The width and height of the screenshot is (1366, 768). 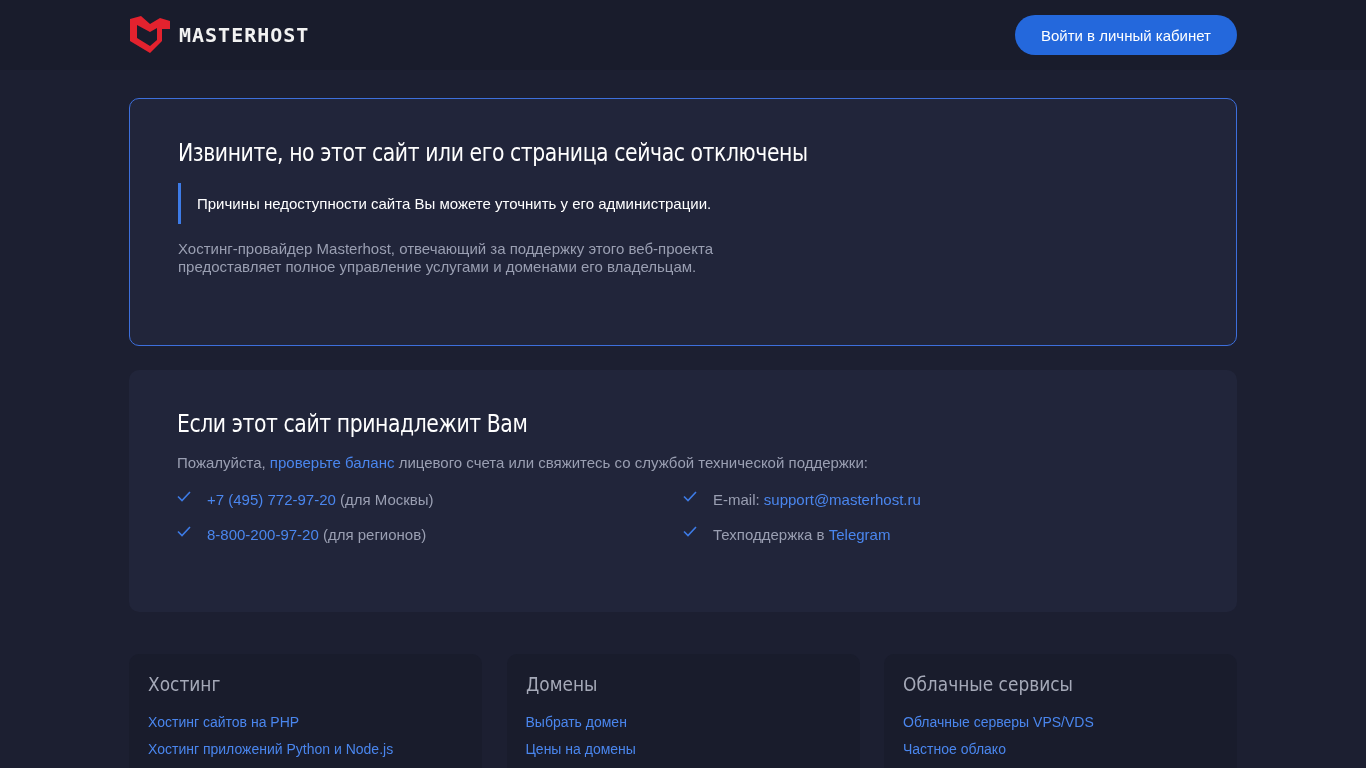 What do you see at coordinates (561, 684) in the screenshot?
I see `footer-heading: Домены` at bounding box center [561, 684].